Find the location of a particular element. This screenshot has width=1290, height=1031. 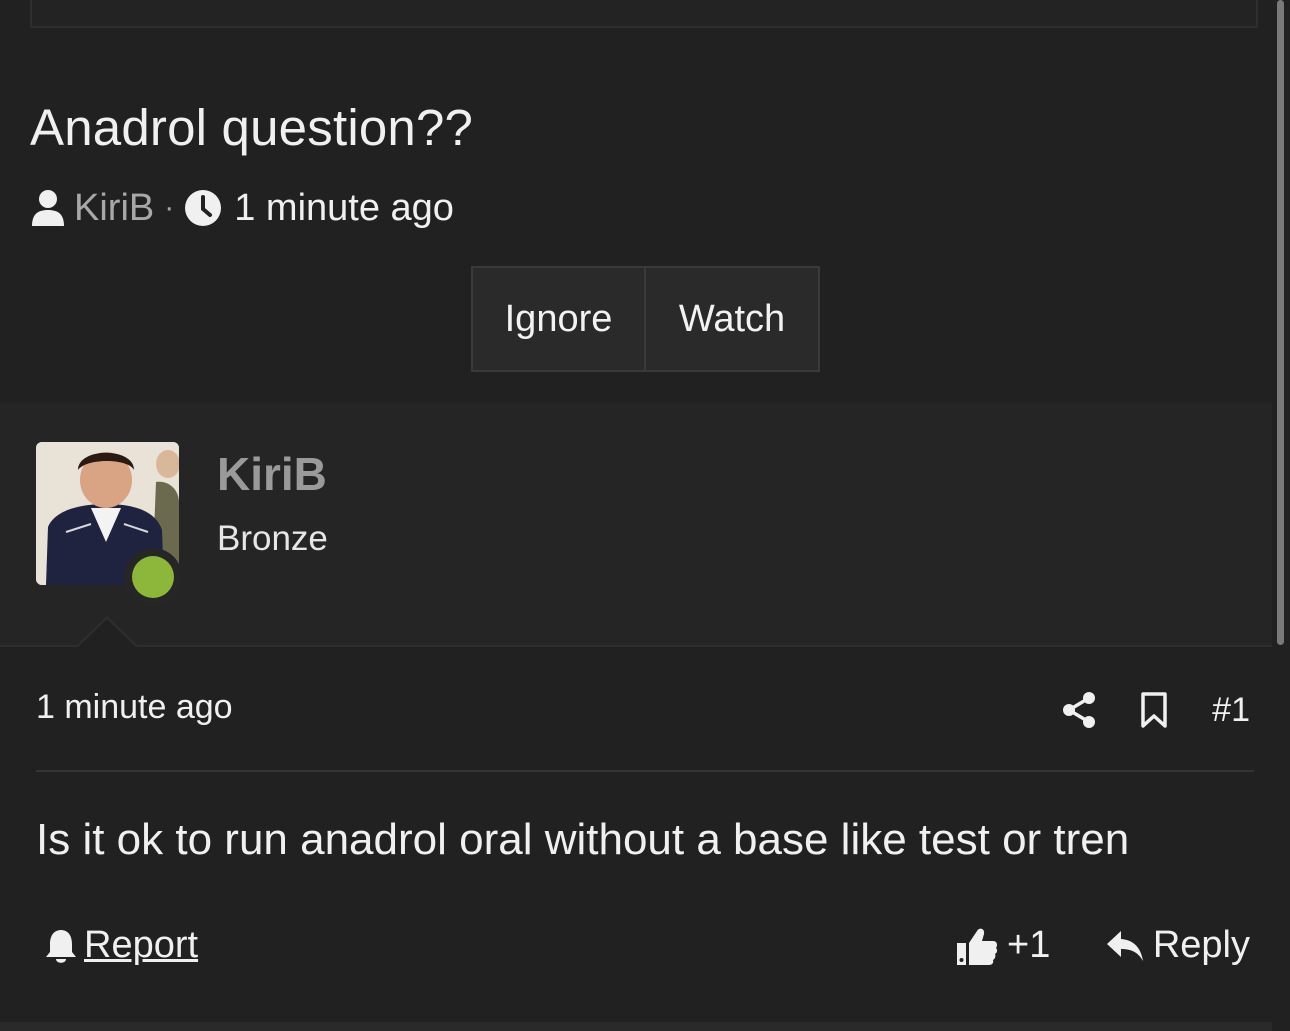

post-footer-border is located at coordinates (636, 1026).